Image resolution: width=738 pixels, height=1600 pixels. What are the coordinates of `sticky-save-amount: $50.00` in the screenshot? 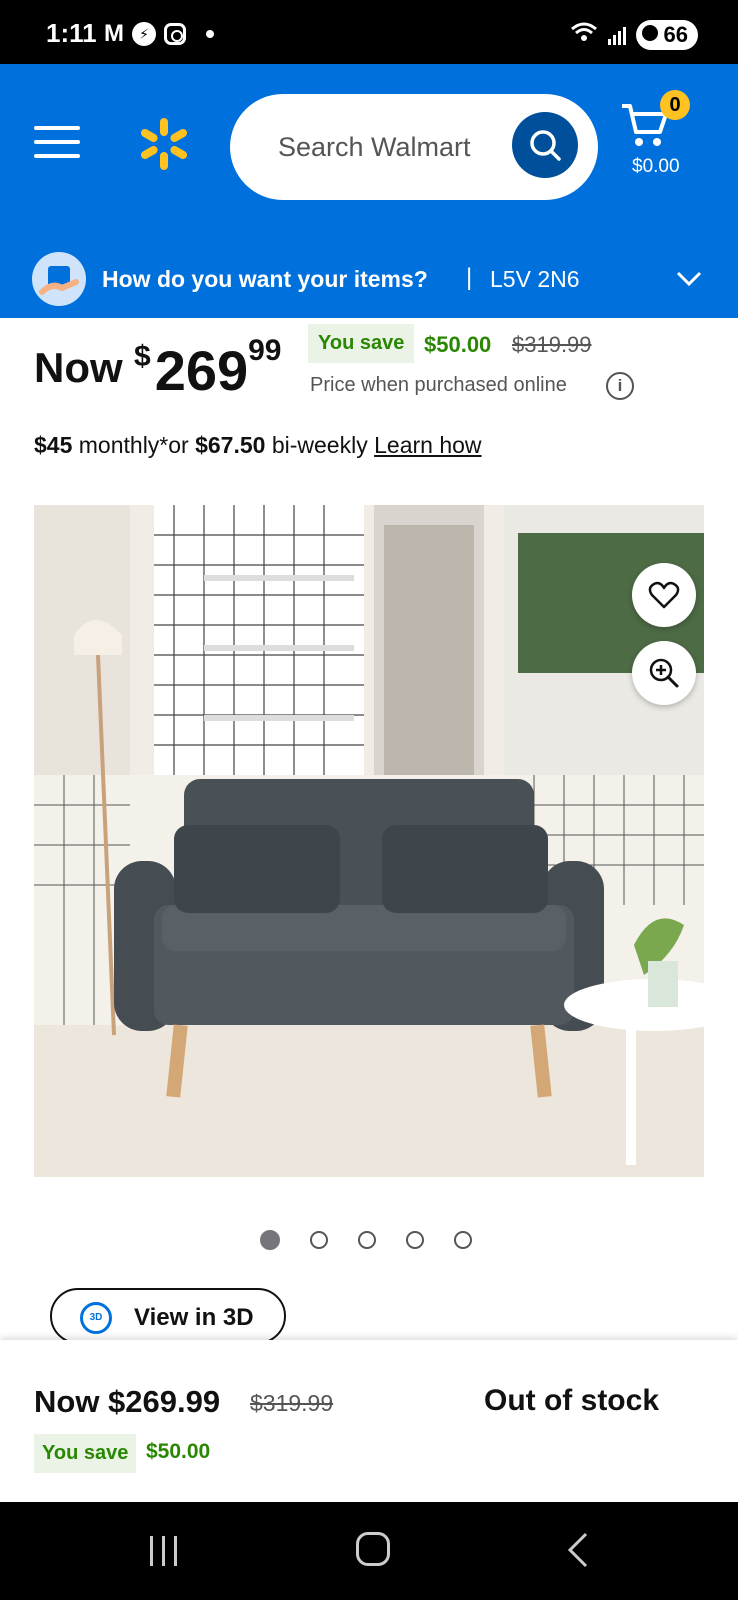 It's located at (178, 1451).